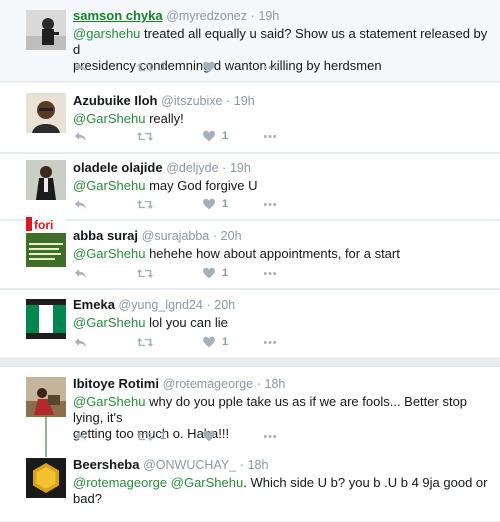 This screenshot has height=522, width=500. Describe the element at coordinates (201, 185) in the screenshot. I see `tweet-text-part: may God forgive U` at that location.